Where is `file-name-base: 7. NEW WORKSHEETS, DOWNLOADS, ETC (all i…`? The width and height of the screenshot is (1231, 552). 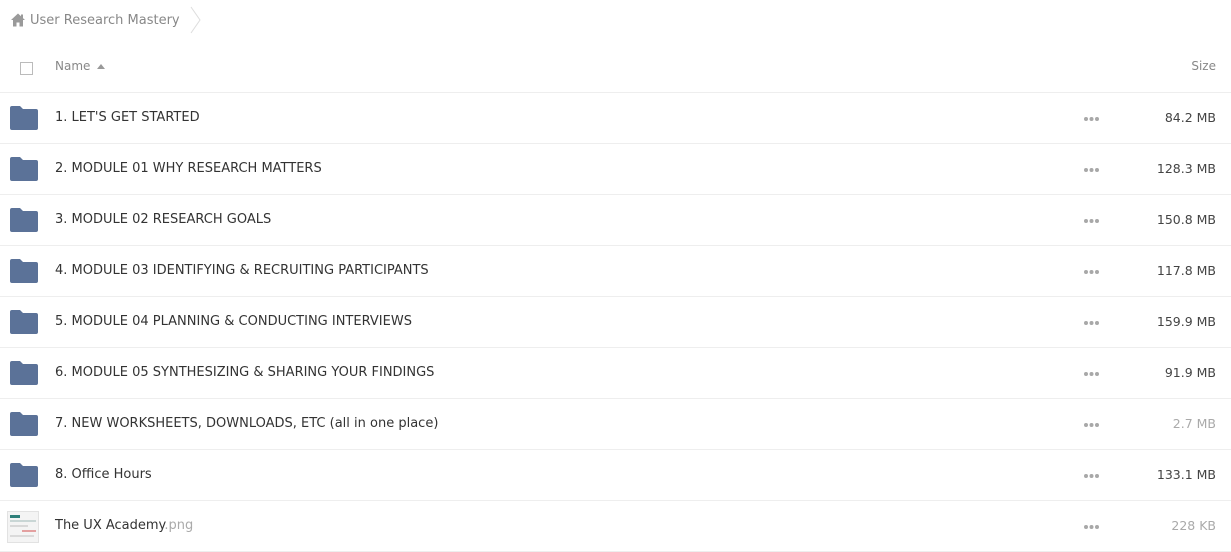
file-name-base: 7. NEW WORKSHEETS, DOWNLOADS, ETC (all i… is located at coordinates (247, 423).